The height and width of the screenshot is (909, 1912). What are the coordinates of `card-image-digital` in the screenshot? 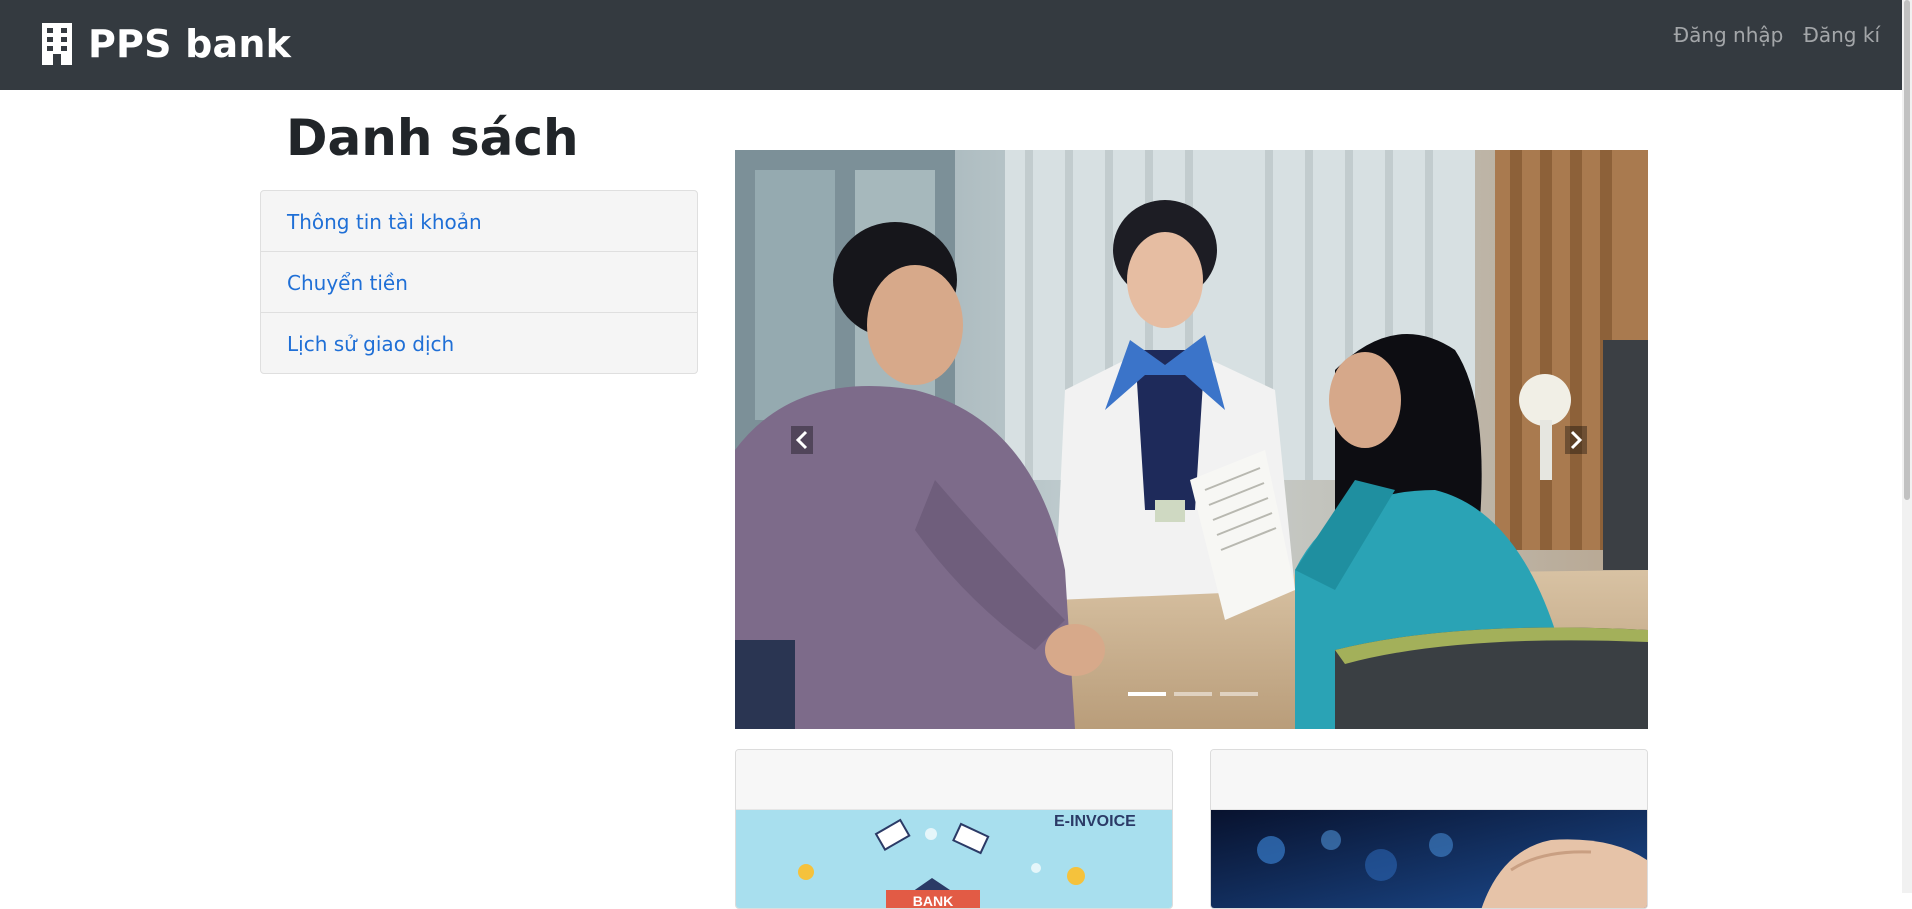 It's located at (1429, 859).